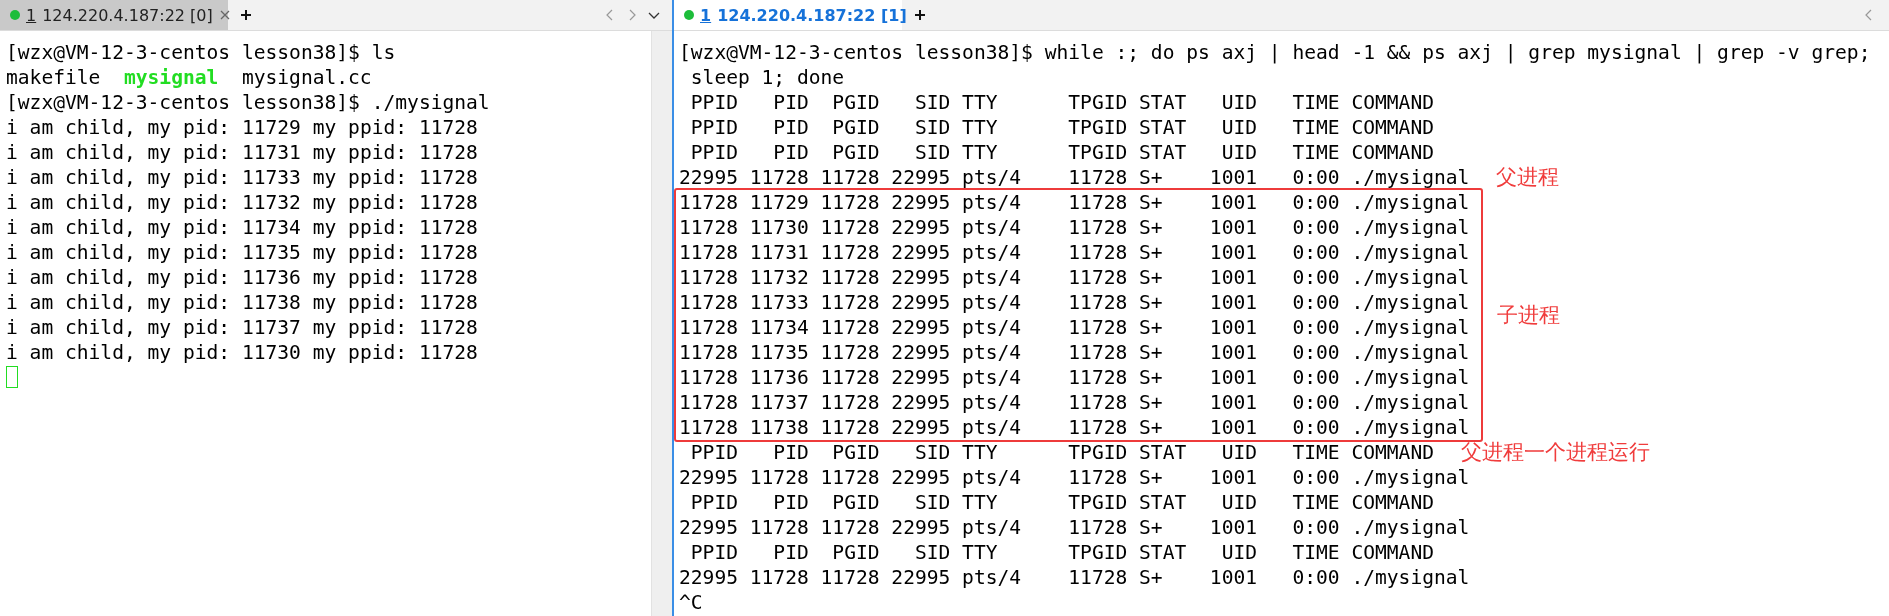  Describe the element at coordinates (1275, 52) in the screenshot. I see `terminal-line: [wzx@VM-12-3-centos lesson38]$ while :; do ps axj | head -1 && ps axj | grep mysignal | grep -v grep;` at that location.